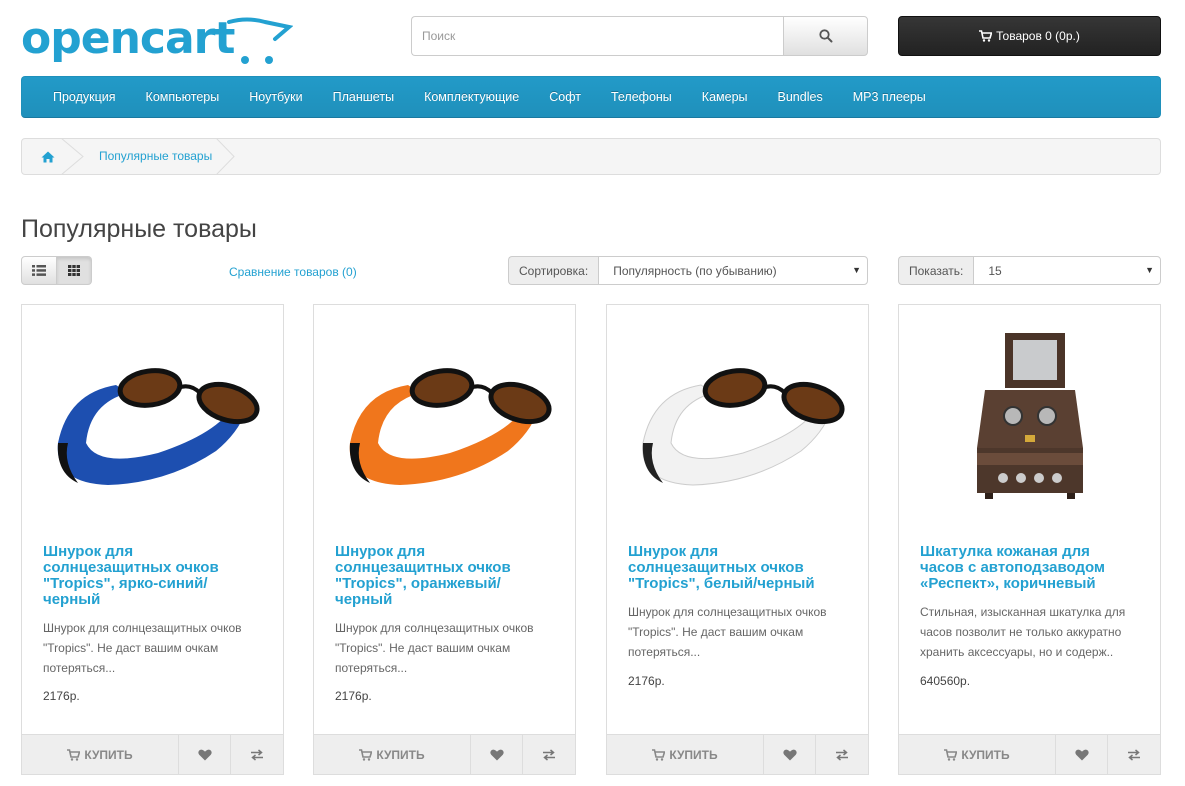  I want to click on menu-item-products: Продукция, so click(84, 97).